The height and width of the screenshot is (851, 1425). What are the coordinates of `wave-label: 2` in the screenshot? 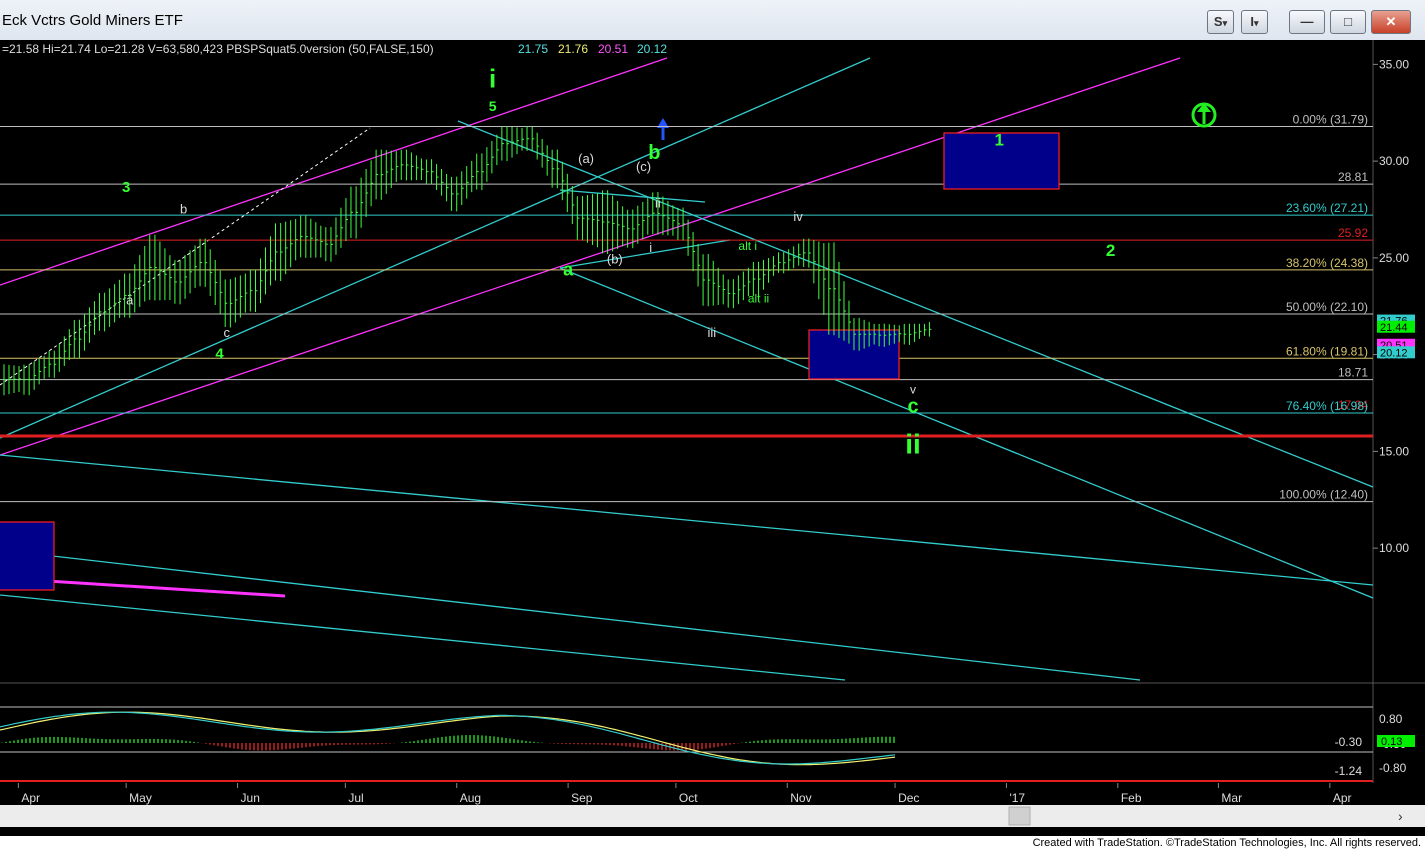 It's located at (1110, 250).